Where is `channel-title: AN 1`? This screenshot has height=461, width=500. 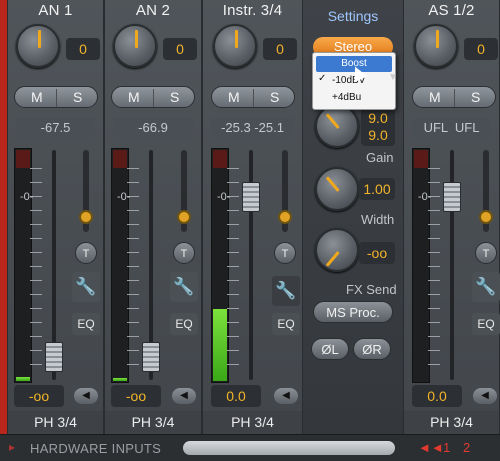 channel-title: AN 1 is located at coordinates (55, 10).